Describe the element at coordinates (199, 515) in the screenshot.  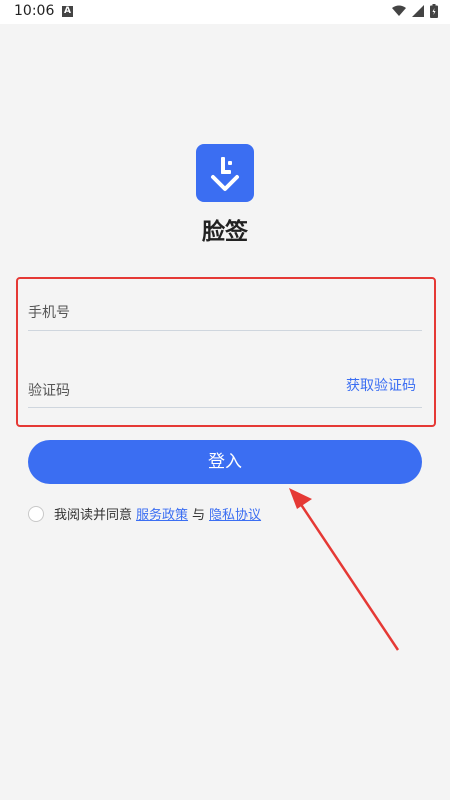
I see `agreement-conjunction: 与` at that location.